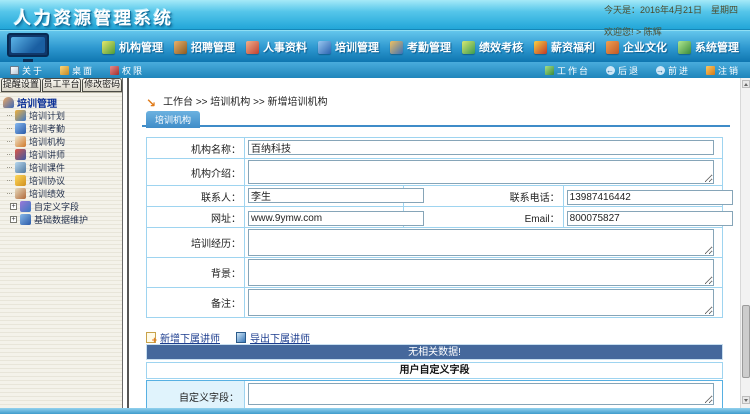 The image size is (750, 414). Describe the element at coordinates (276, 47) in the screenshot. I see `nav-item-personnel-files: 人事资料` at that location.